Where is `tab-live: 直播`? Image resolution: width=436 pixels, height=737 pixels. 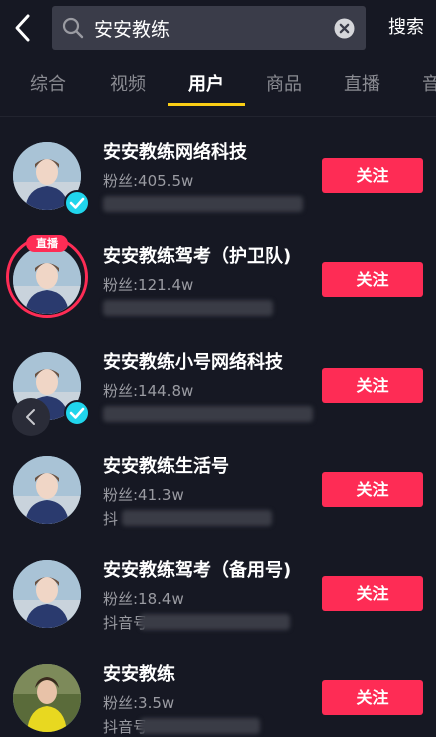 tab-live: 直播 is located at coordinates (362, 85).